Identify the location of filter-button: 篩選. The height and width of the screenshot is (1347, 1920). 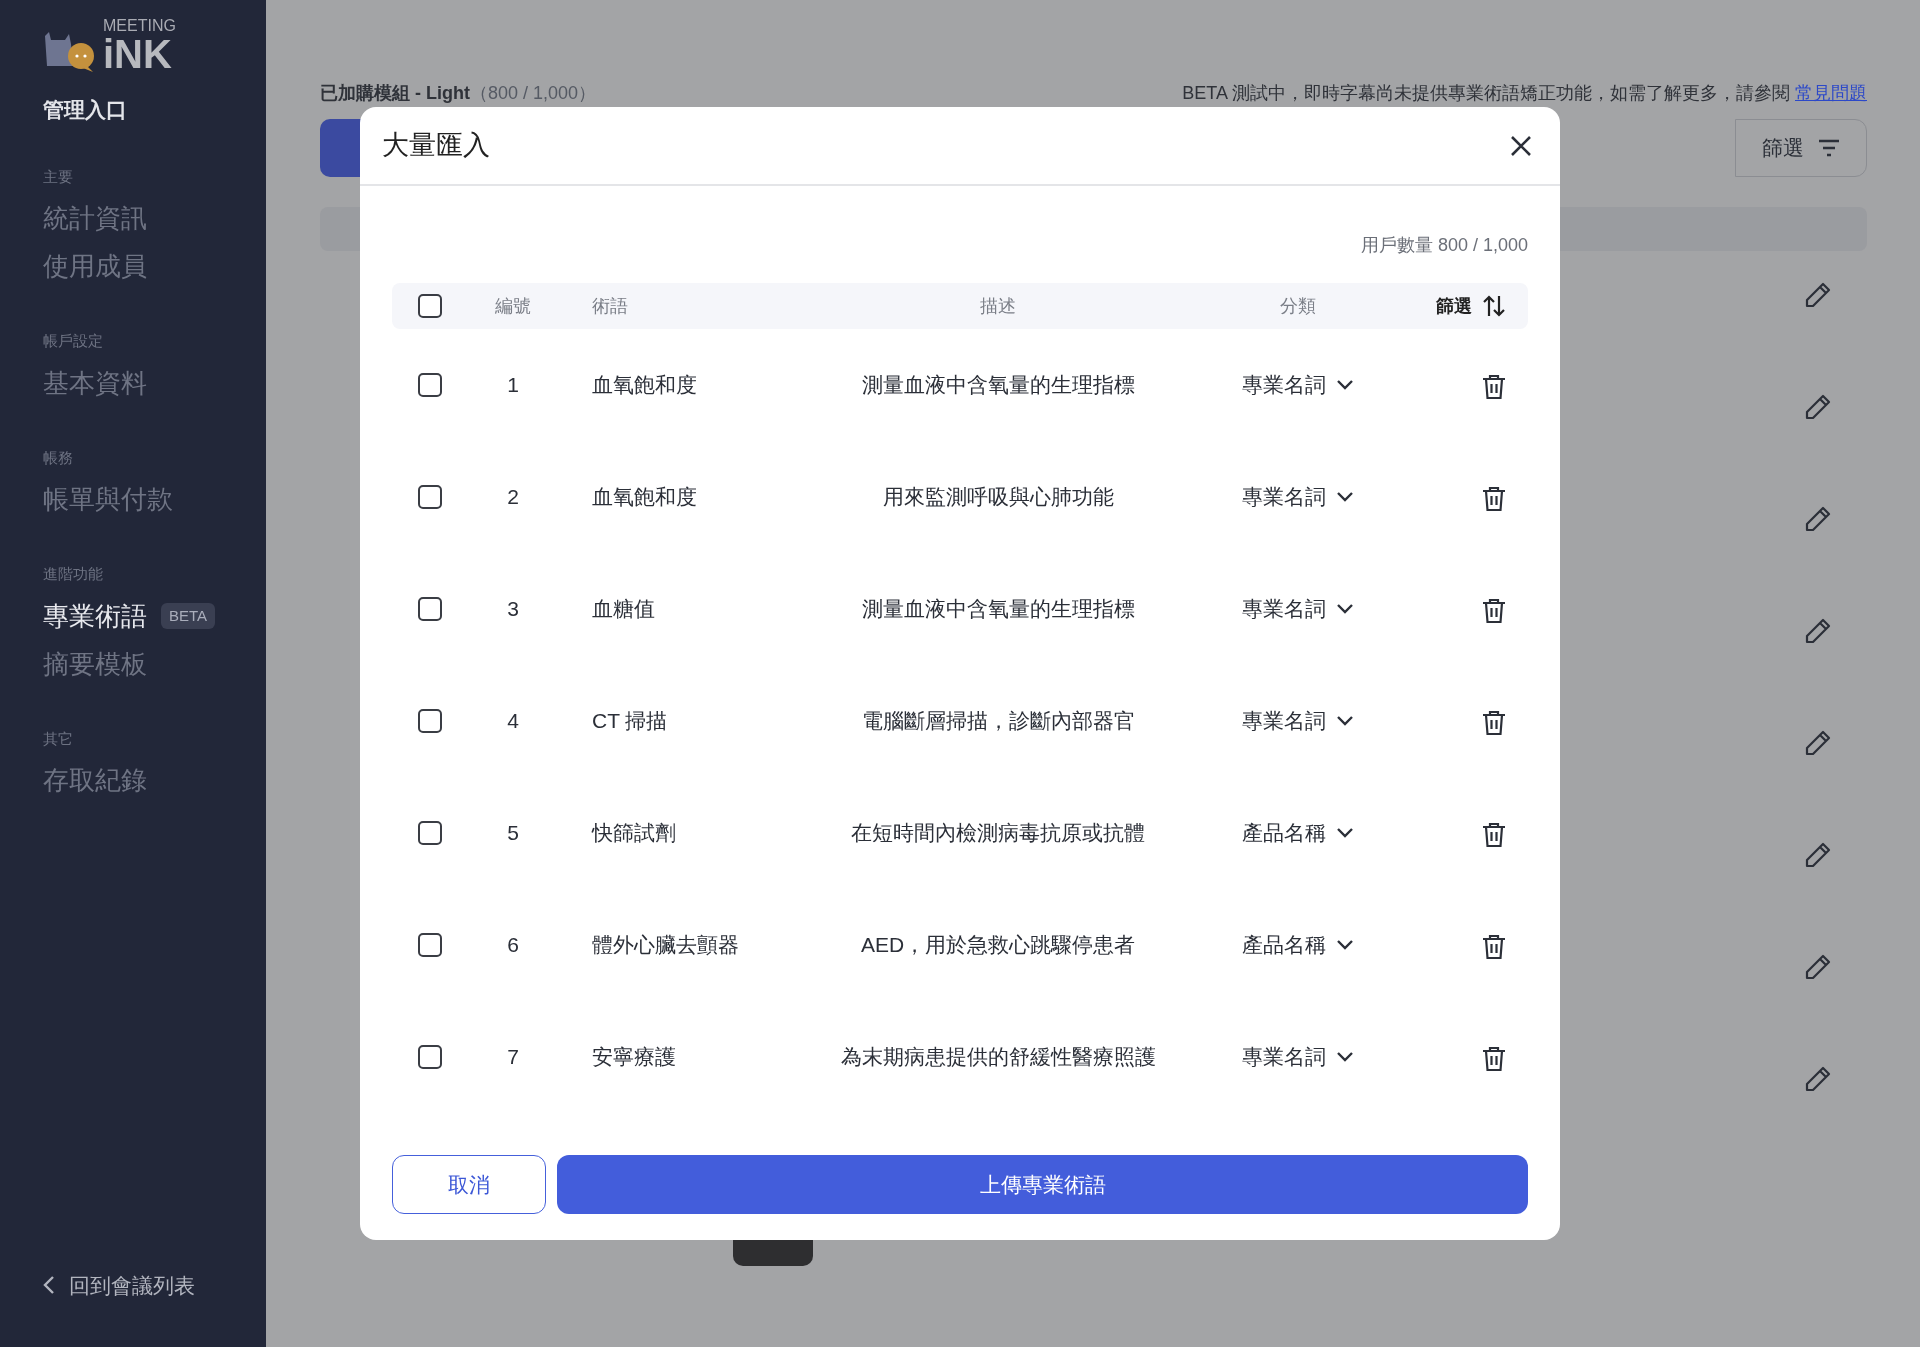
(1801, 148).